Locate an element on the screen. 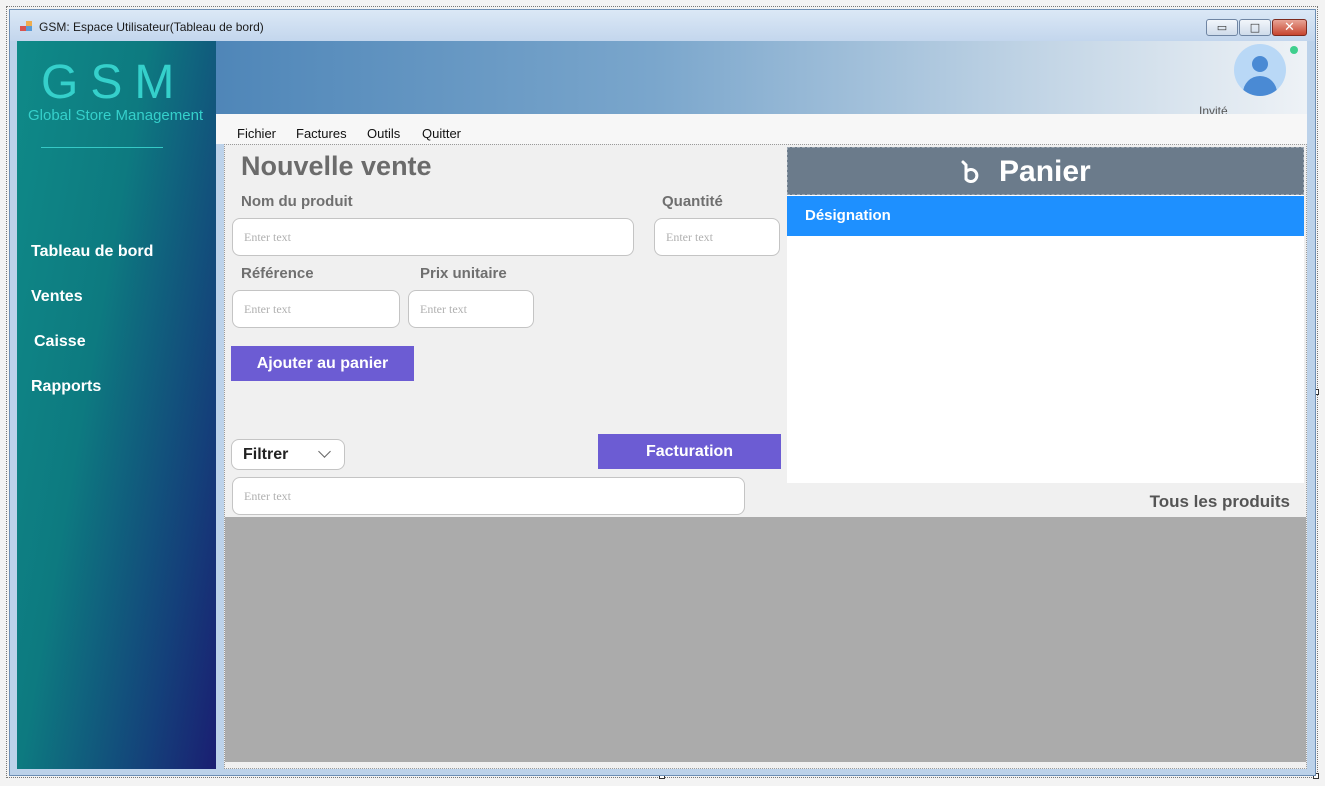  logo-divider is located at coordinates (102, 147).